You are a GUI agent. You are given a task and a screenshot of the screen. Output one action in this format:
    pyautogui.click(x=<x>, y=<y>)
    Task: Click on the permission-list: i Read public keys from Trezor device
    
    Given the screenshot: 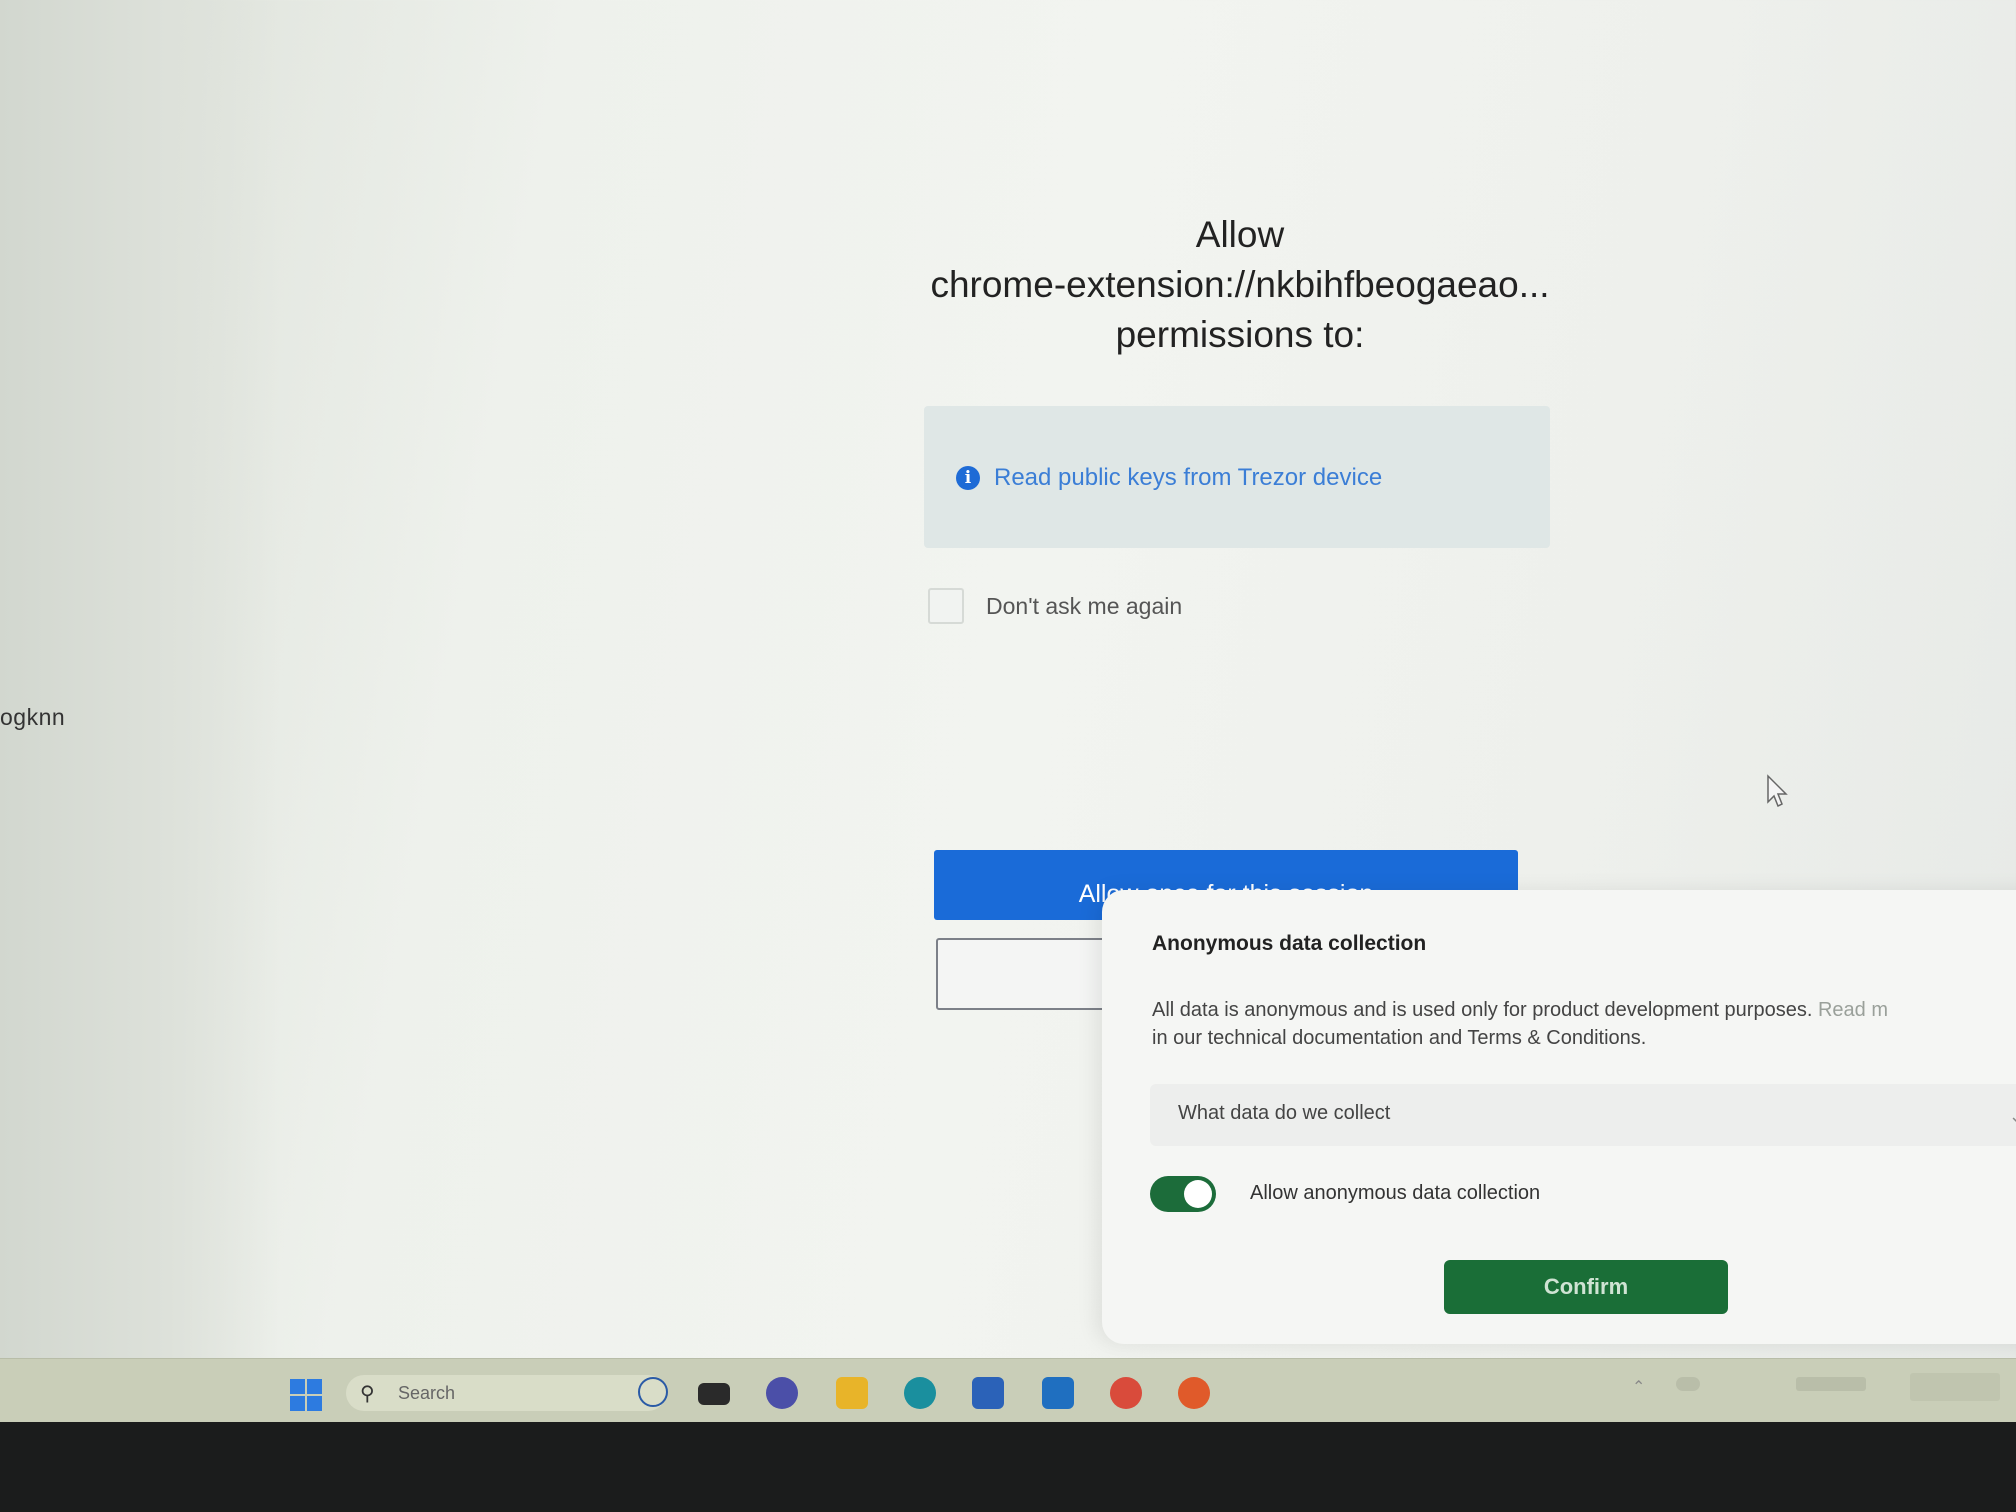 What is the action you would take?
    pyautogui.click(x=1237, y=477)
    